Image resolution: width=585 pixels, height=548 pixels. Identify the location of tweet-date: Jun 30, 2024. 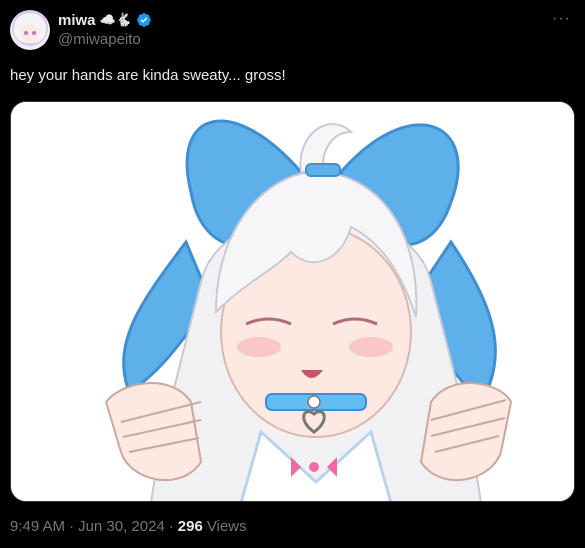
(121, 526).